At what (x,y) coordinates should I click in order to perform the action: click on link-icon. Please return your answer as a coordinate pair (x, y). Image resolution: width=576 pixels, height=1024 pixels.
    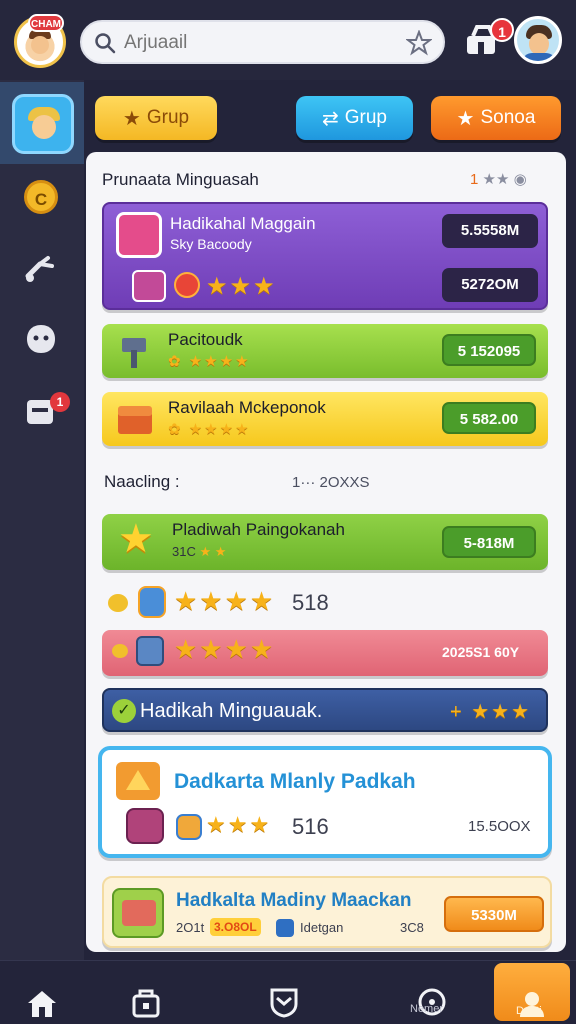
    Looking at the image, I should click on (285, 928).